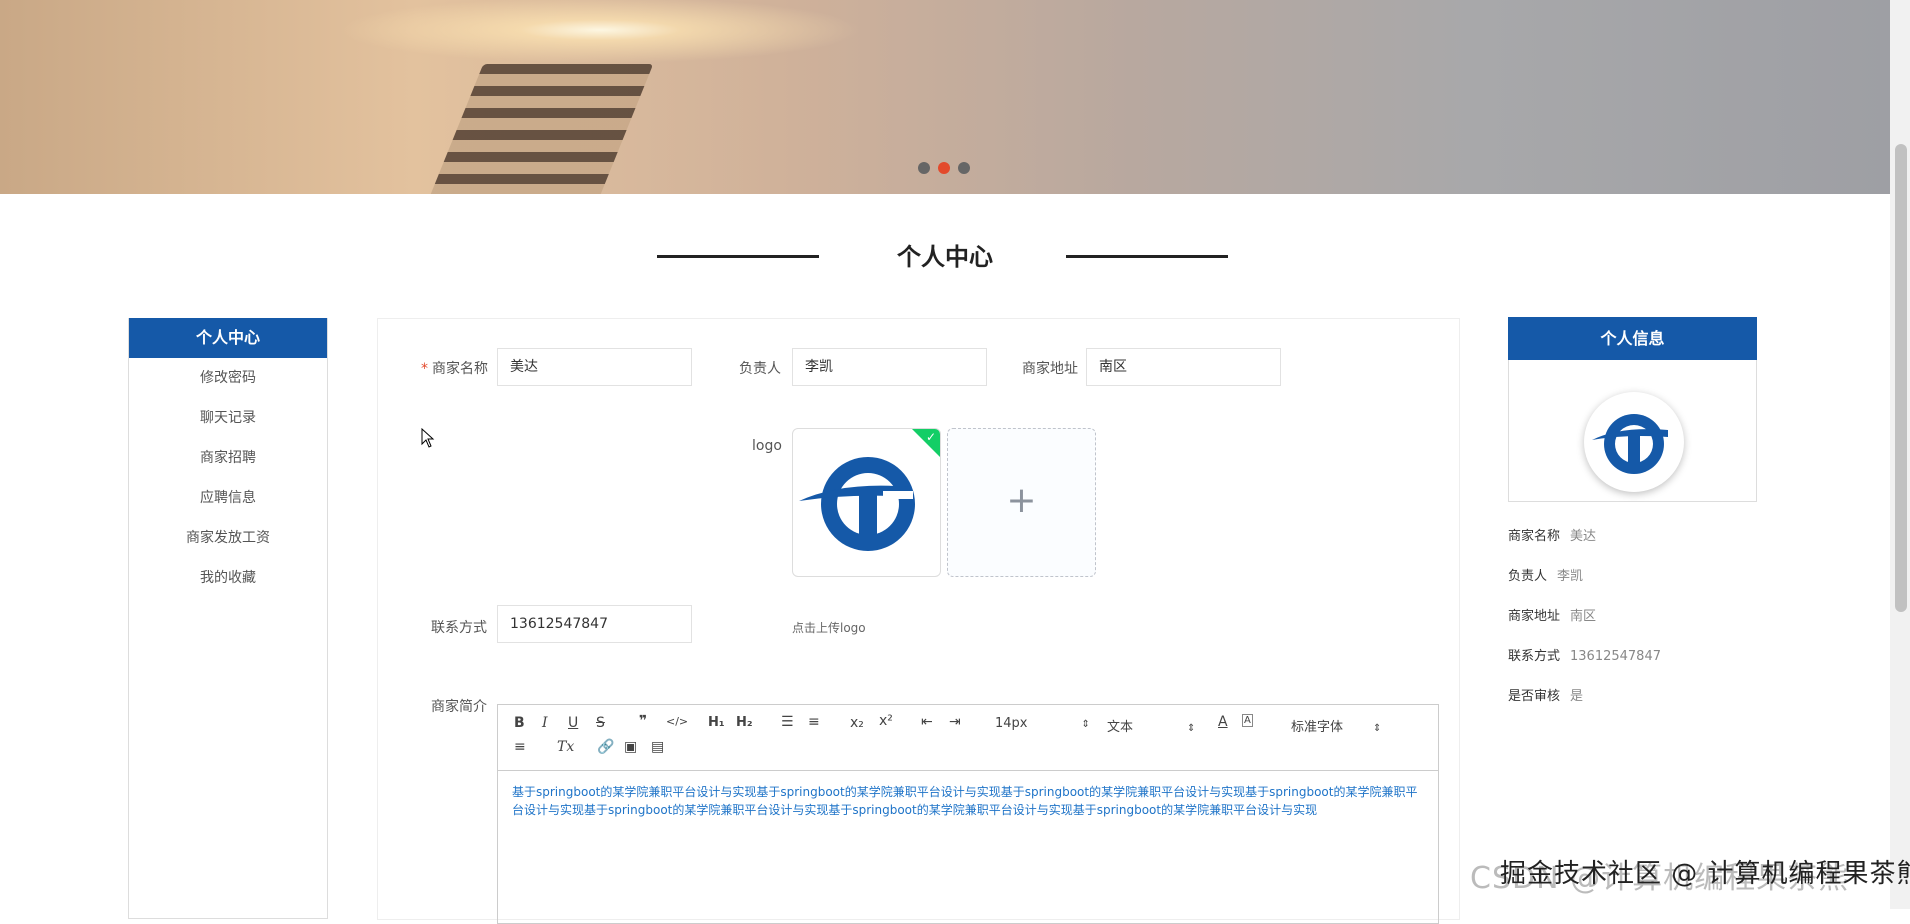  Describe the element at coordinates (1690, 877) in the screenshot. I see `watermark: CSDN @计算机编程果茶熊 掘金技术社区 @ 计算机编程果茶熊` at that location.